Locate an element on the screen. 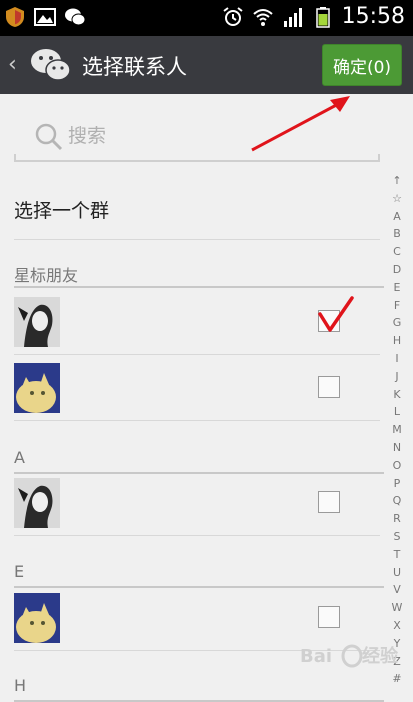  confirm-button: 确定(0) is located at coordinates (362, 65).